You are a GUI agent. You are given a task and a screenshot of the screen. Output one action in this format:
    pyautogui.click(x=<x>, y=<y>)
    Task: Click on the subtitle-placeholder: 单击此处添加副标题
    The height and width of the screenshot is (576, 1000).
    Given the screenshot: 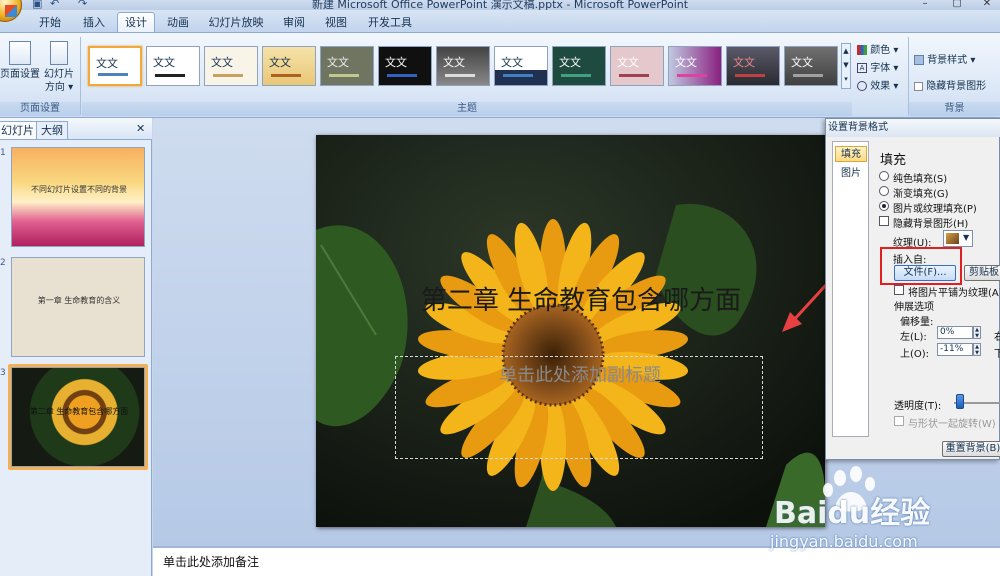 What is the action you would take?
    pyautogui.click(x=579, y=407)
    